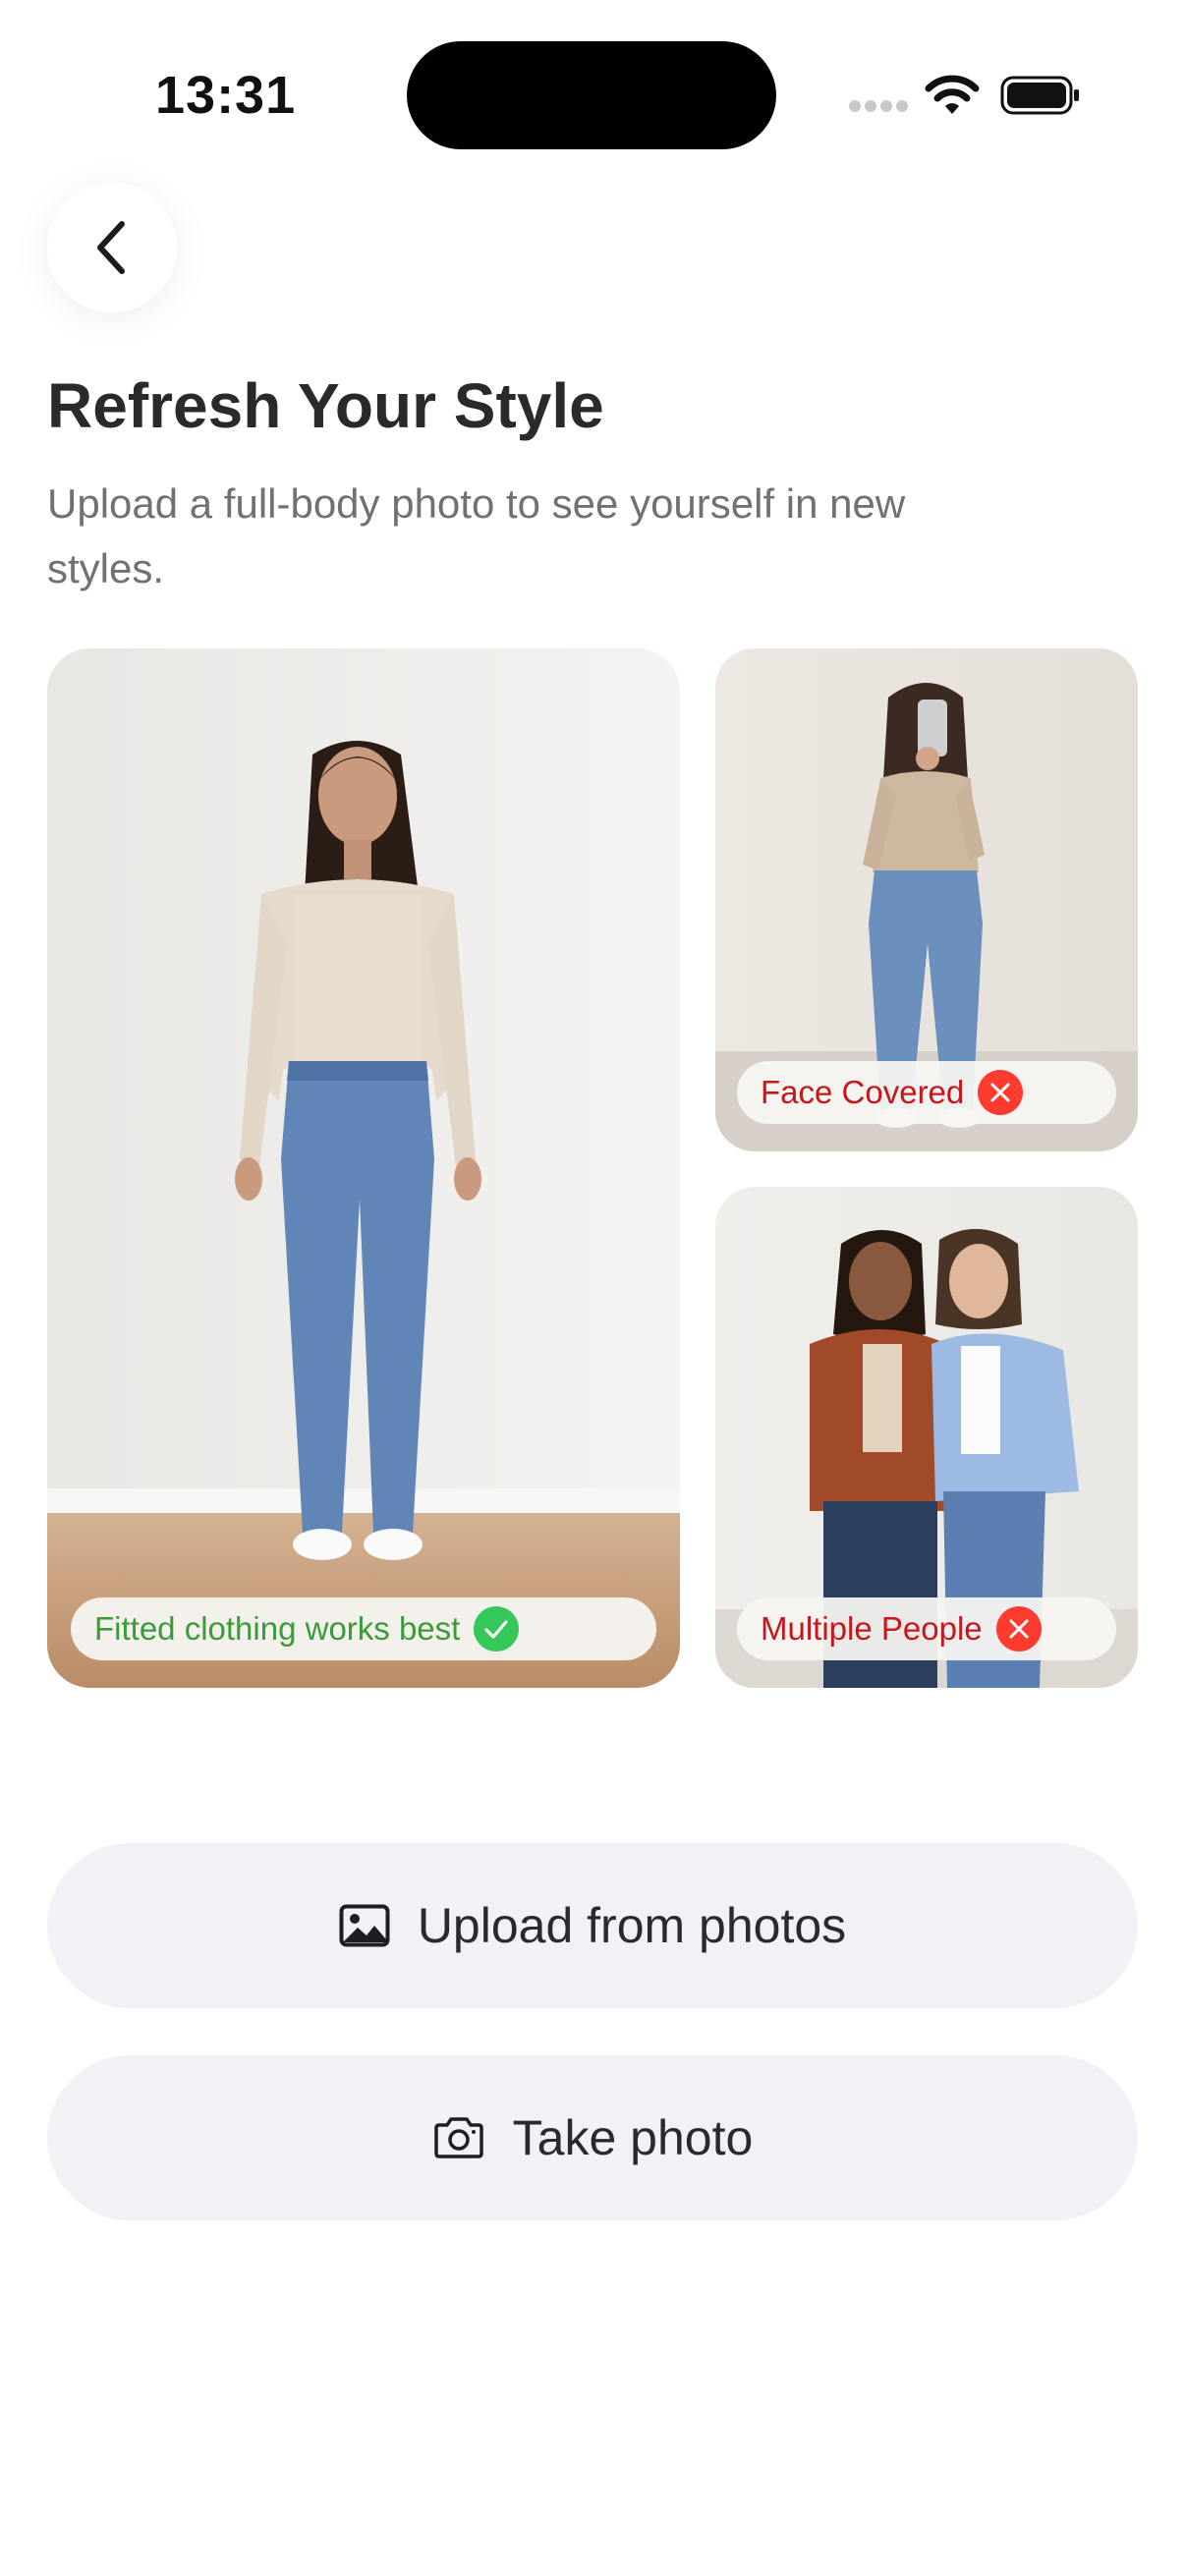 This screenshot has width=1185, height=2576. I want to click on example-caption-multiple-people: Multiple People, so click(927, 1628).